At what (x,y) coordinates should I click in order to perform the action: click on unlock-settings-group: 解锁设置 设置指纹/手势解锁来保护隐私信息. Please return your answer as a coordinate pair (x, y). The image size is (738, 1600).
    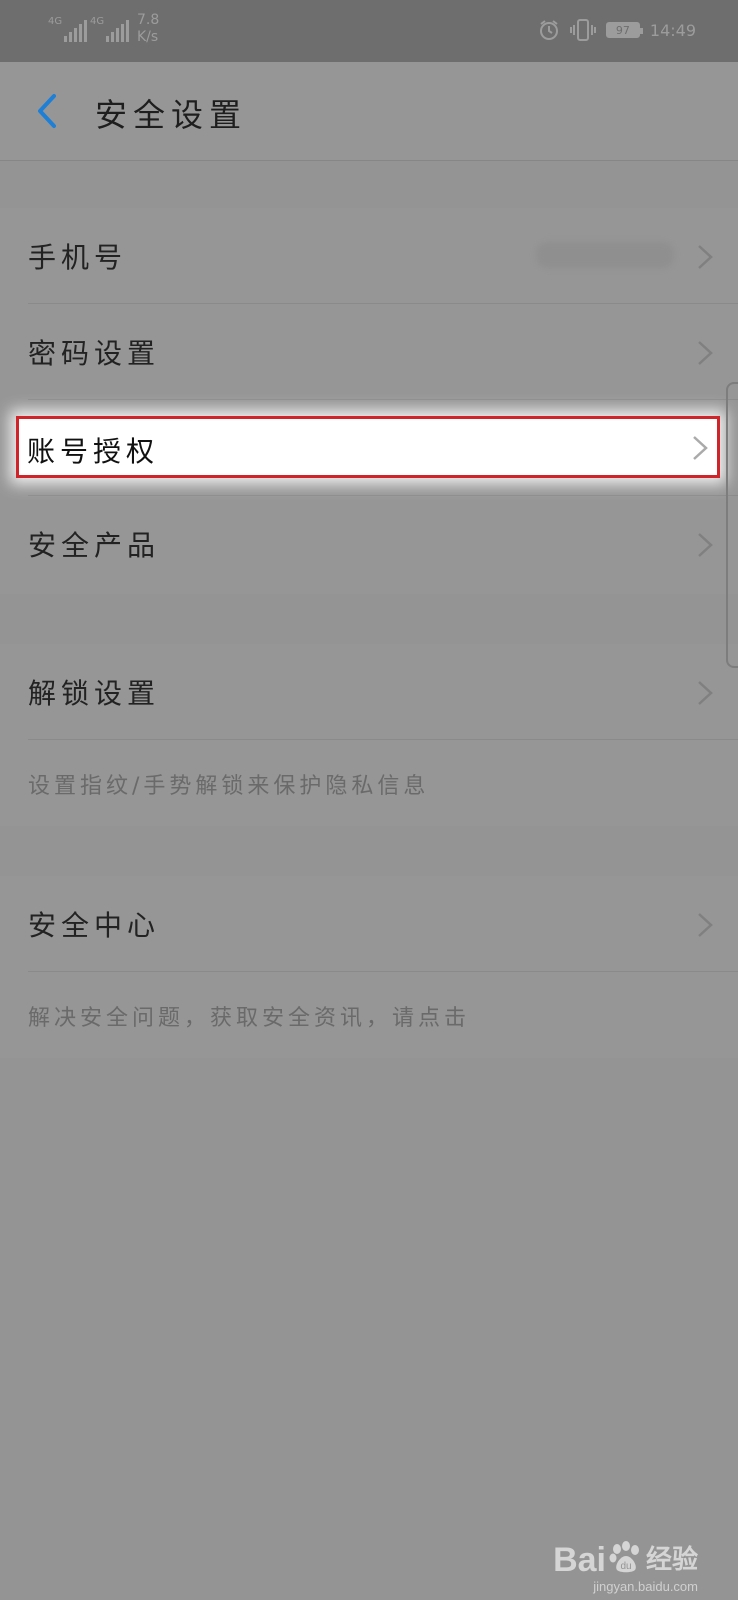
    Looking at the image, I should click on (369, 735).